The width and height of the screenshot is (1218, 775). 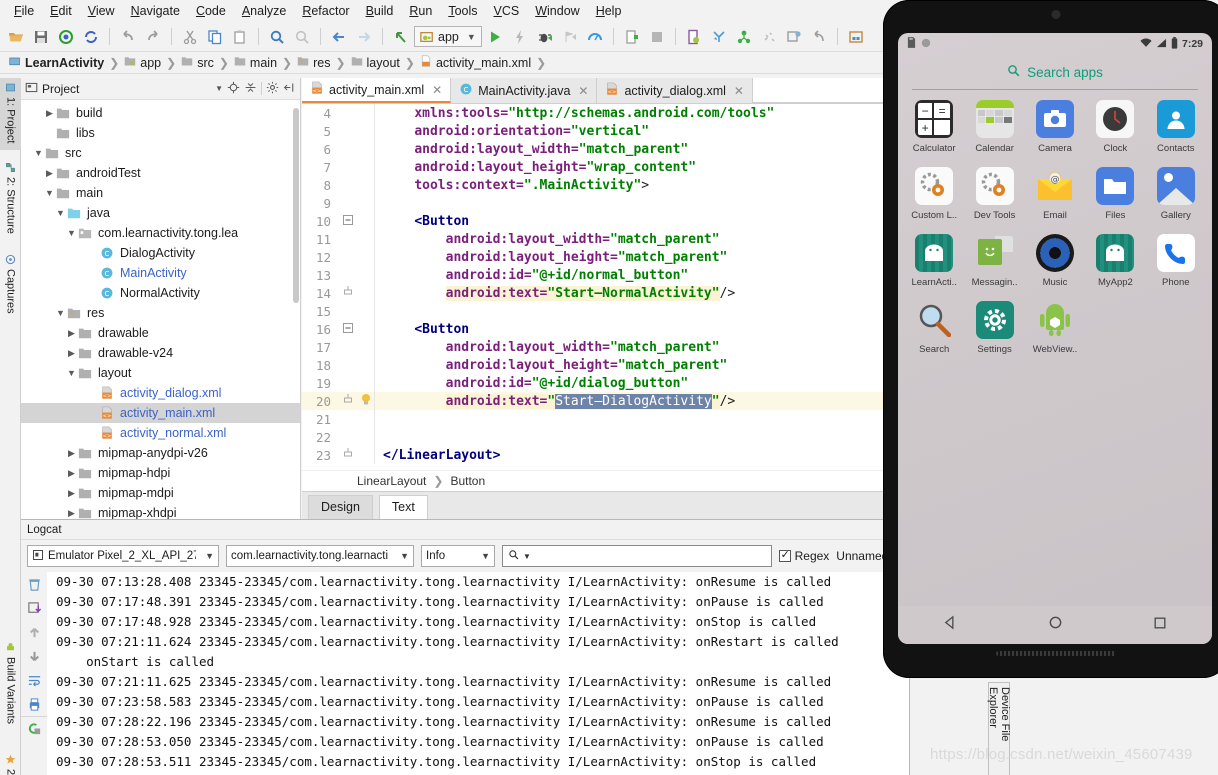 What do you see at coordinates (1115, 194) in the screenshot?
I see `app-icon-files: Files` at bounding box center [1115, 194].